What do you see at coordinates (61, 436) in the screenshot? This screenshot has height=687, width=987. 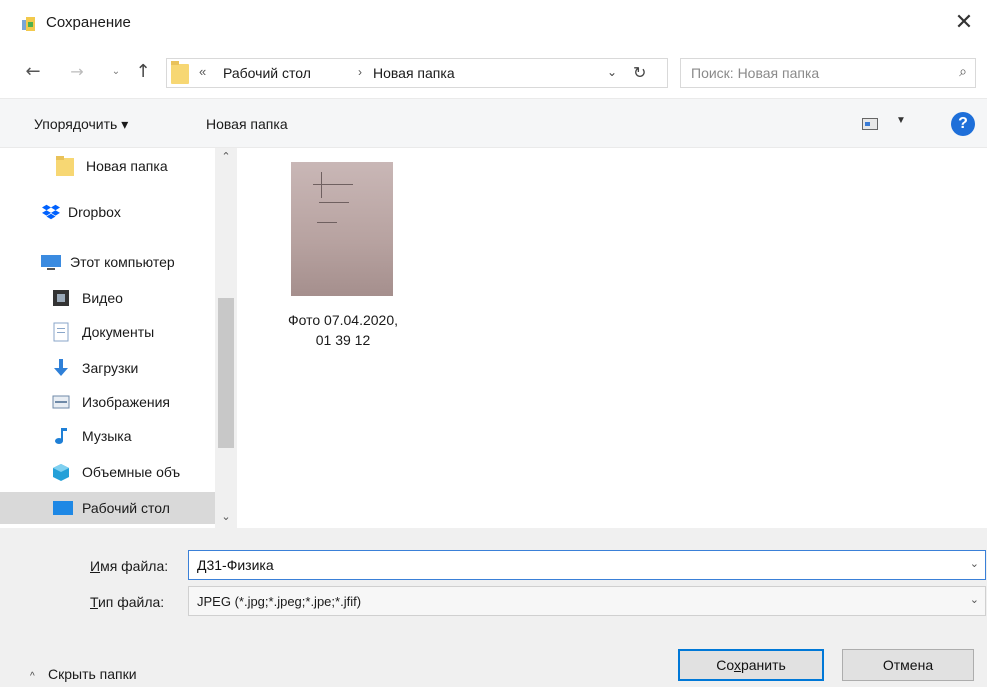 I see `music-icon` at bounding box center [61, 436].